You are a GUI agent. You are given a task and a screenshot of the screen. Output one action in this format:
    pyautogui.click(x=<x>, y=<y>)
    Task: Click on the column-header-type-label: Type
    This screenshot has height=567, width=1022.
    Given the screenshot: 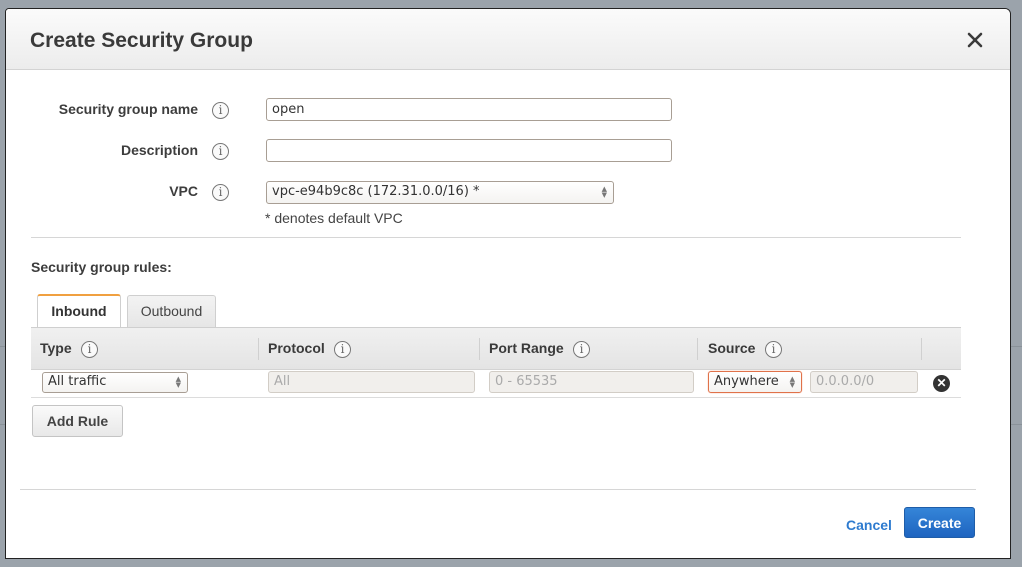 What is the action you would take?
    pyautogui.click(x=56, y=348)
    